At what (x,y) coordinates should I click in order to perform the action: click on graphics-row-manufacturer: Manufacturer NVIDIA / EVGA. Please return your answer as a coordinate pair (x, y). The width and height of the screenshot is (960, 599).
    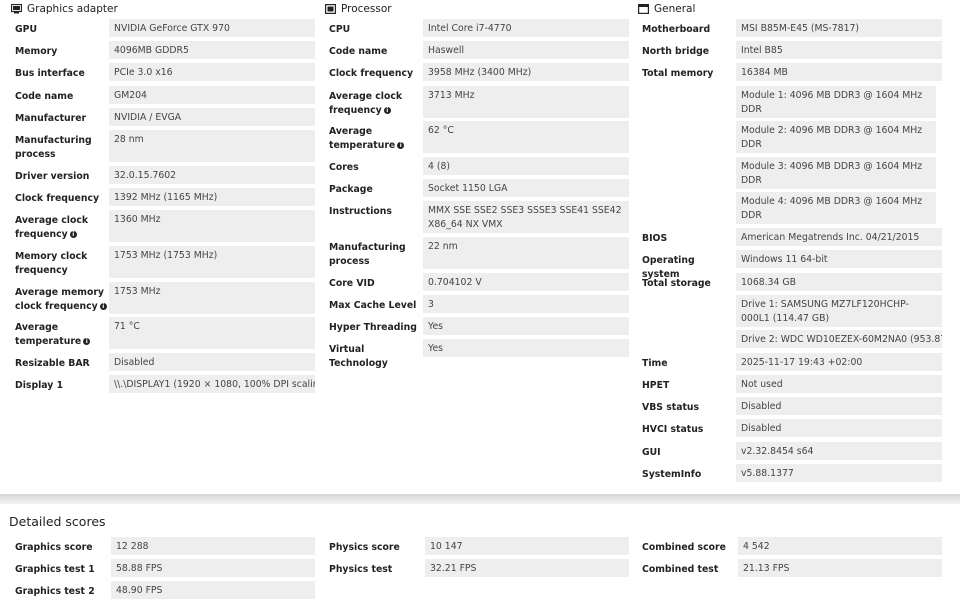
    Looking at the image, I should click on (162, 117).